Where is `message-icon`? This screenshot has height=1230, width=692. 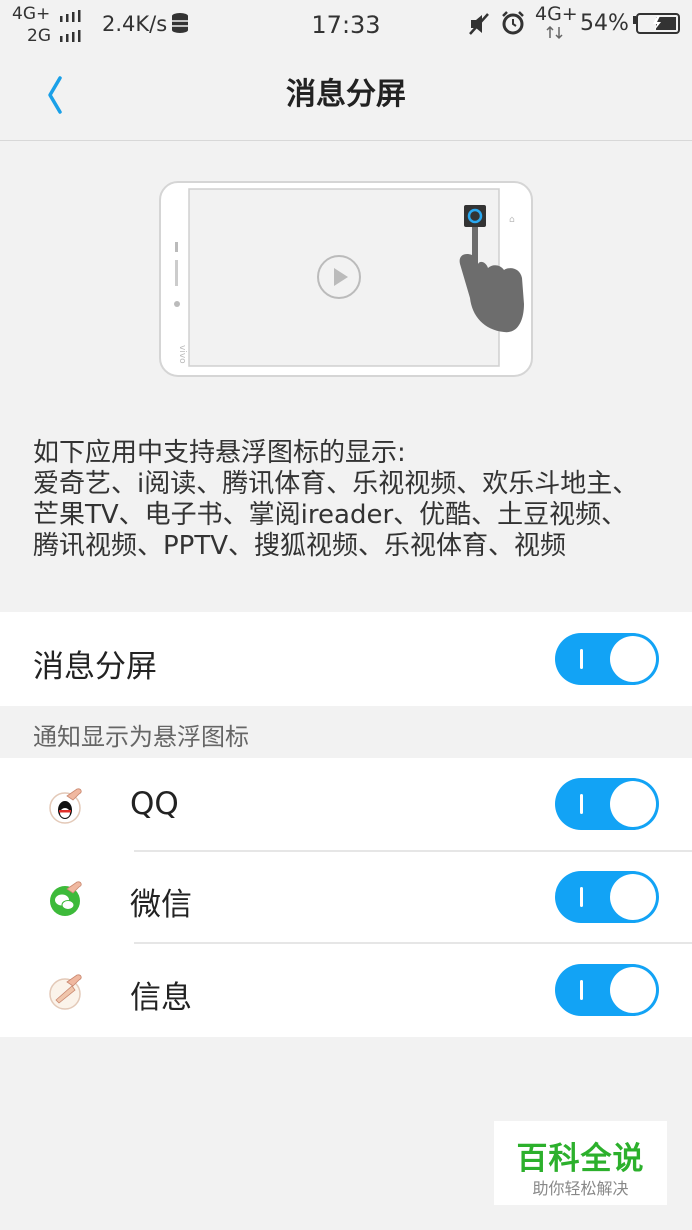
message-icon is located at coordinates (65, 992).